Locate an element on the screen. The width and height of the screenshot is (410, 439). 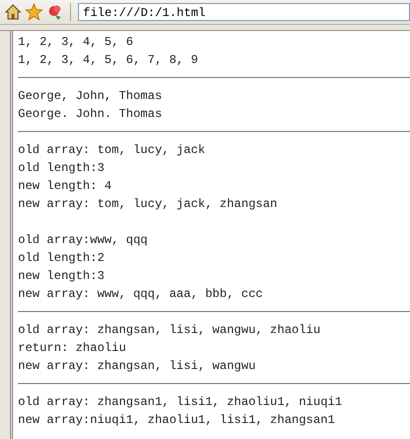
output-line: return: zhaoliu is located at coordinates (73, 348).